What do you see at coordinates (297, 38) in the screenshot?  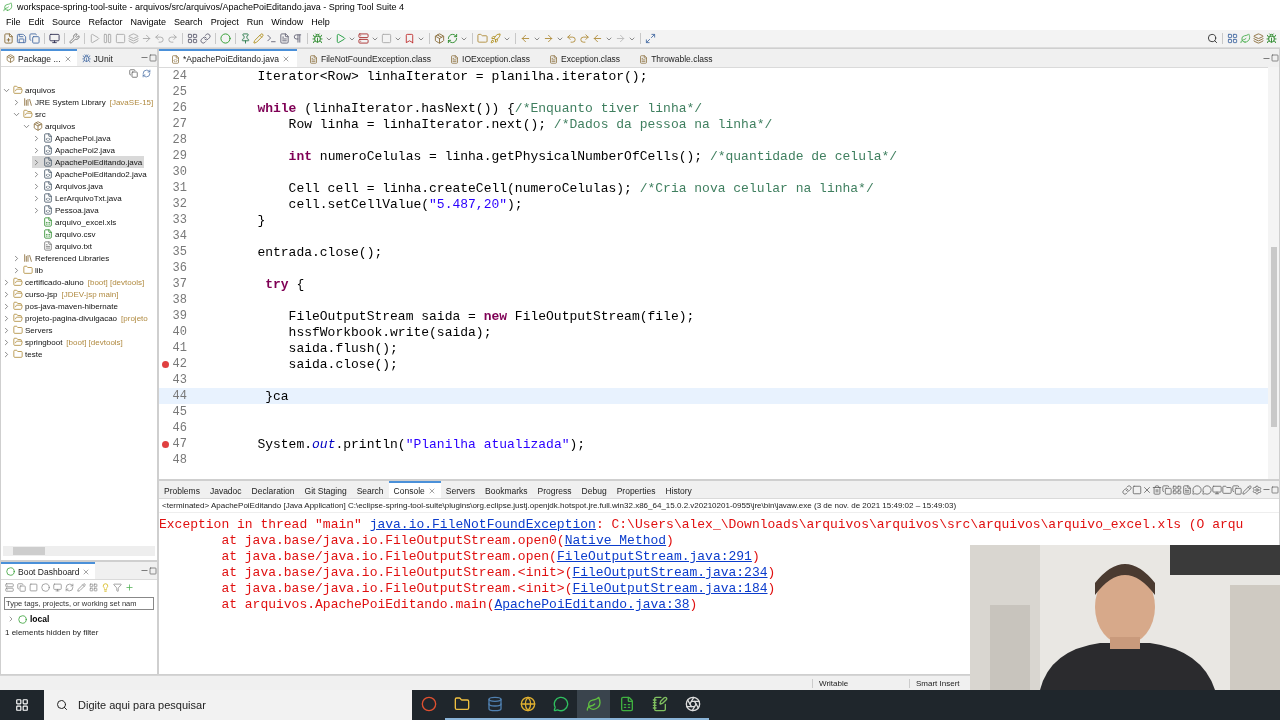 I see `pilcrow-icon` at bounding box center [297, 38].